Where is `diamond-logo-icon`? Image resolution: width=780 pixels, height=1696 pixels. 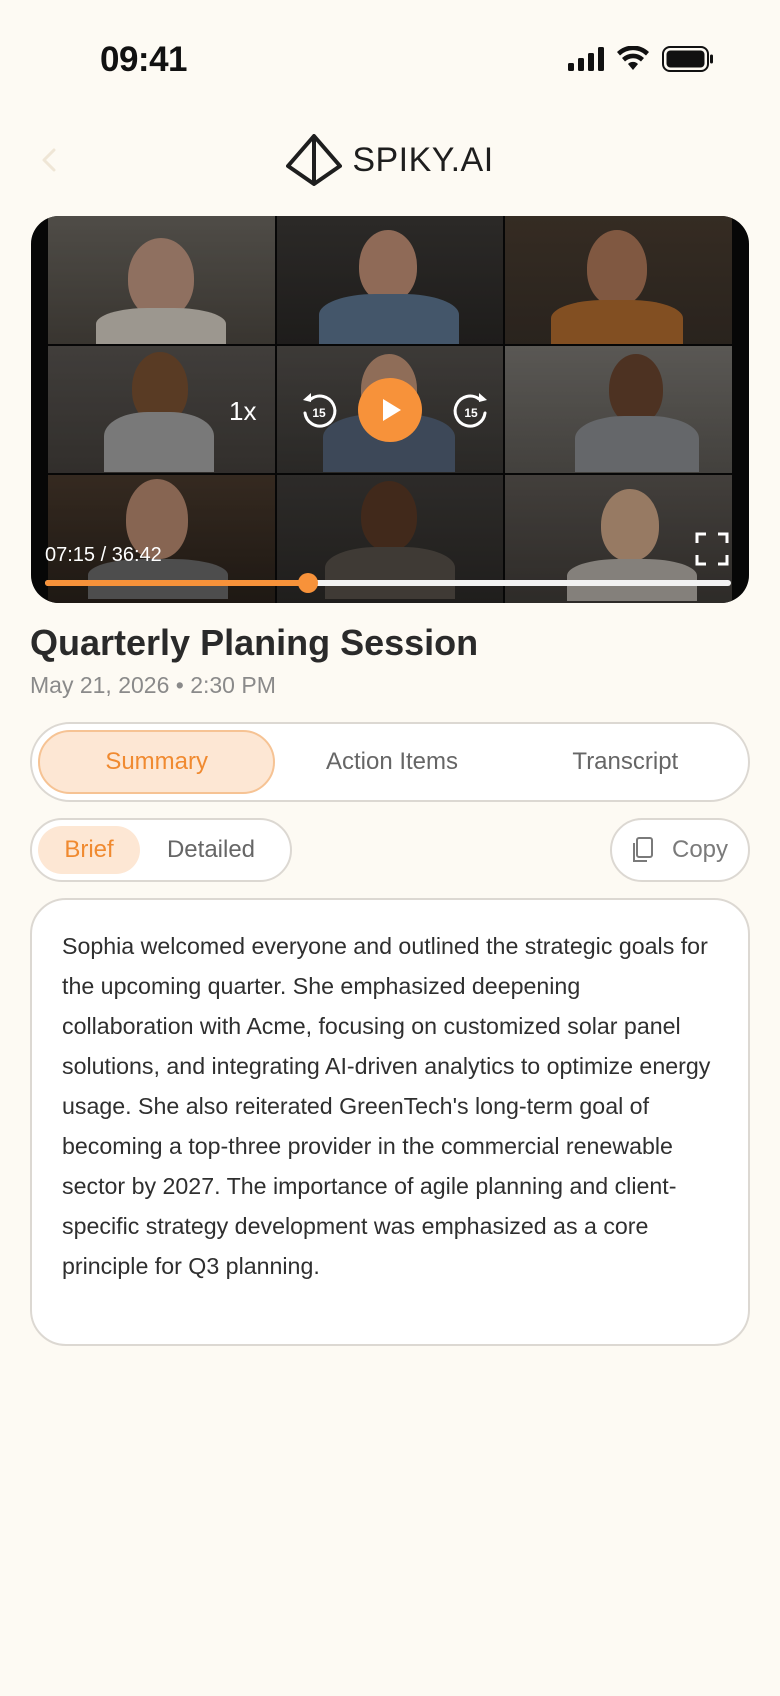 diamond-logo-icon is located at coordinates (314, 160).